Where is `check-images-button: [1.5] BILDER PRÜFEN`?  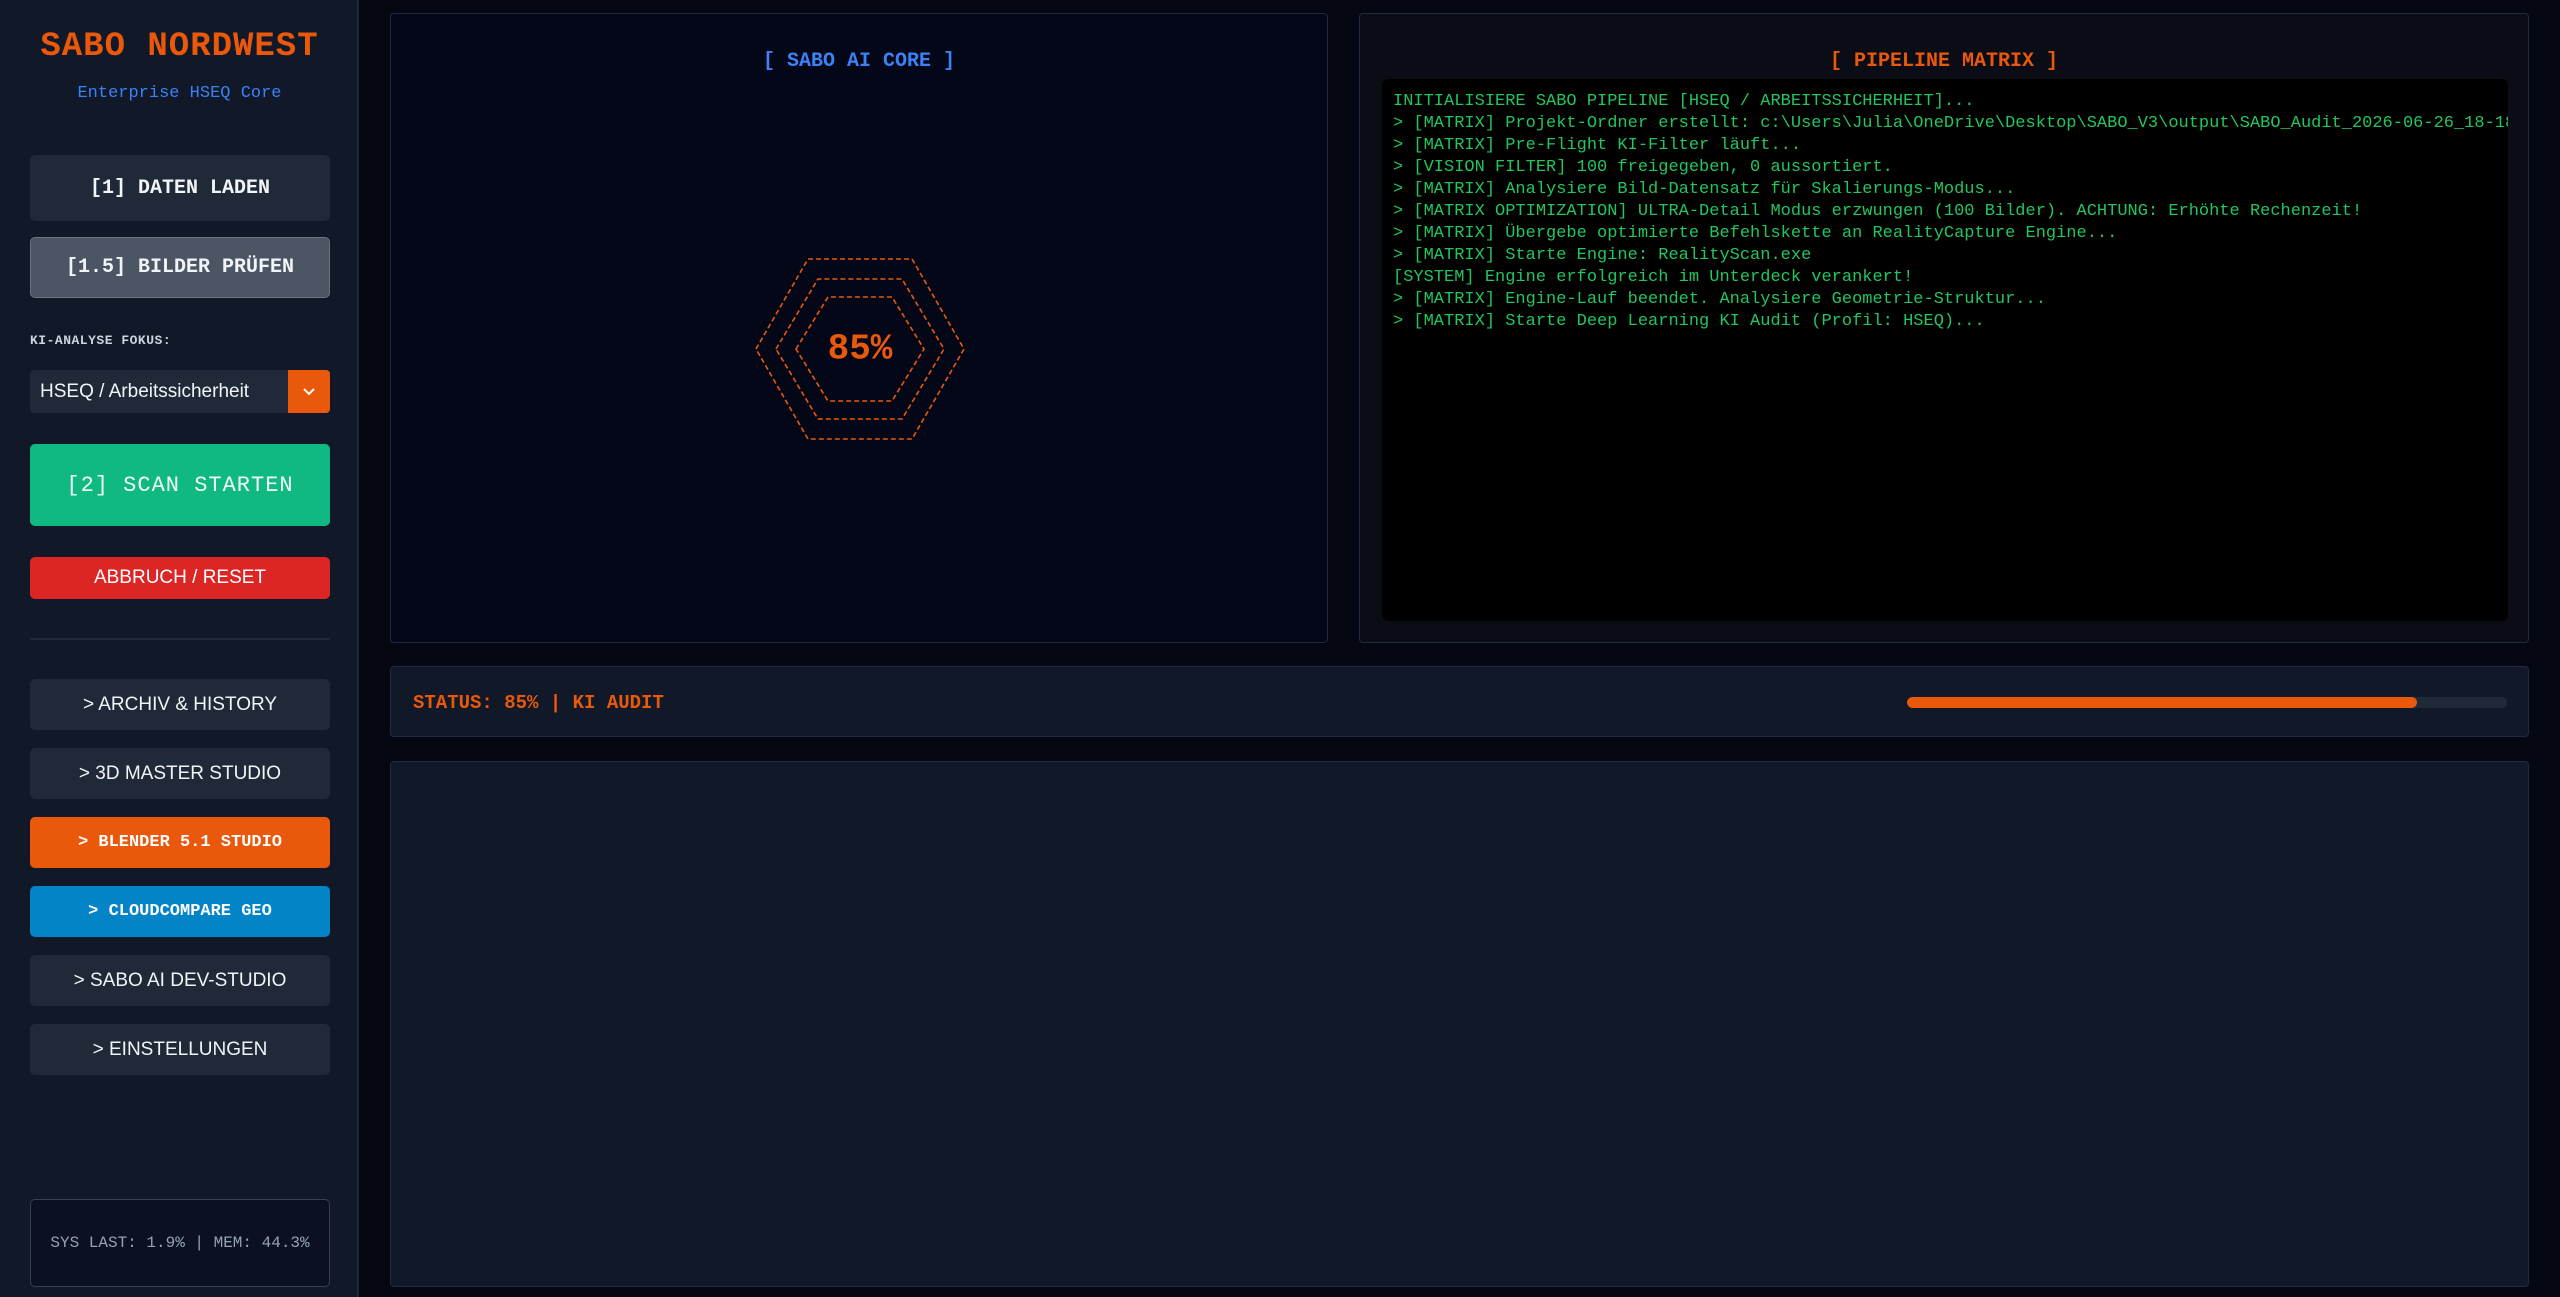 check-images-button: [1.5] BILDER PRÜFEN is located at coordinates (180, 267).